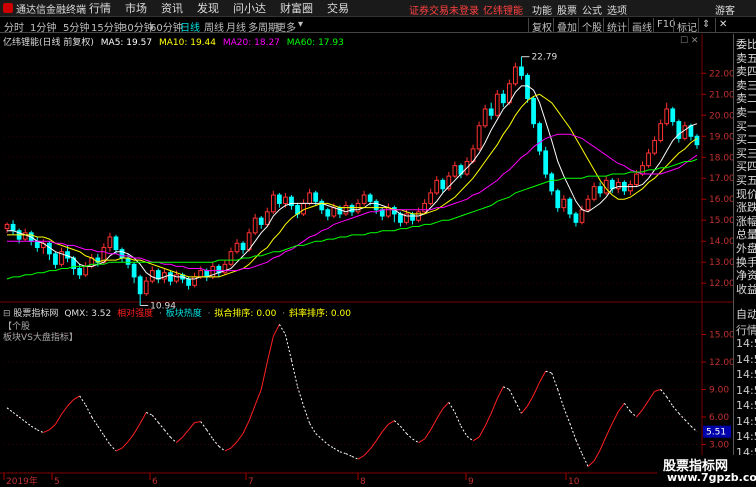 The width and height of the screenshot is (756, 487). I want to click on price-tick-label: 21.00, so click(722, 95).